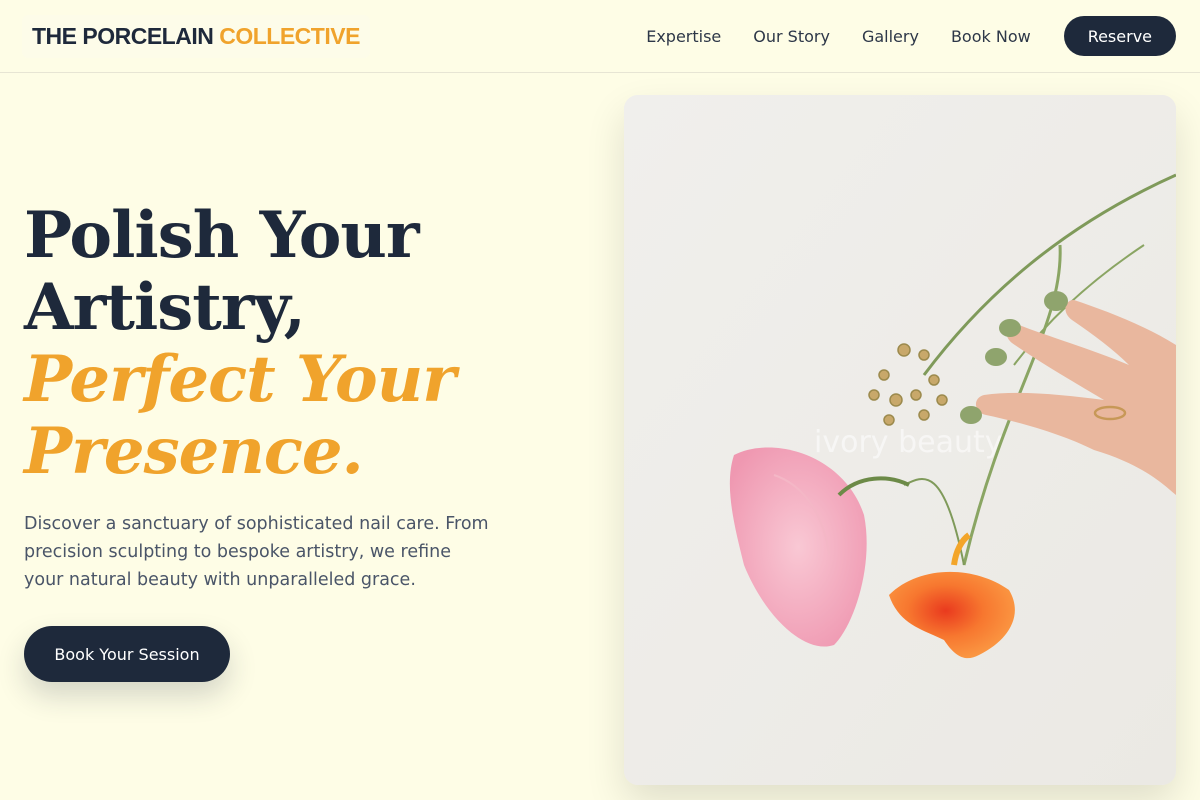  What do you see at coordinates (194, 451) in the screenshot?
I see `headline-accent-line-2: Presence.` at bounding box center [194, 451].